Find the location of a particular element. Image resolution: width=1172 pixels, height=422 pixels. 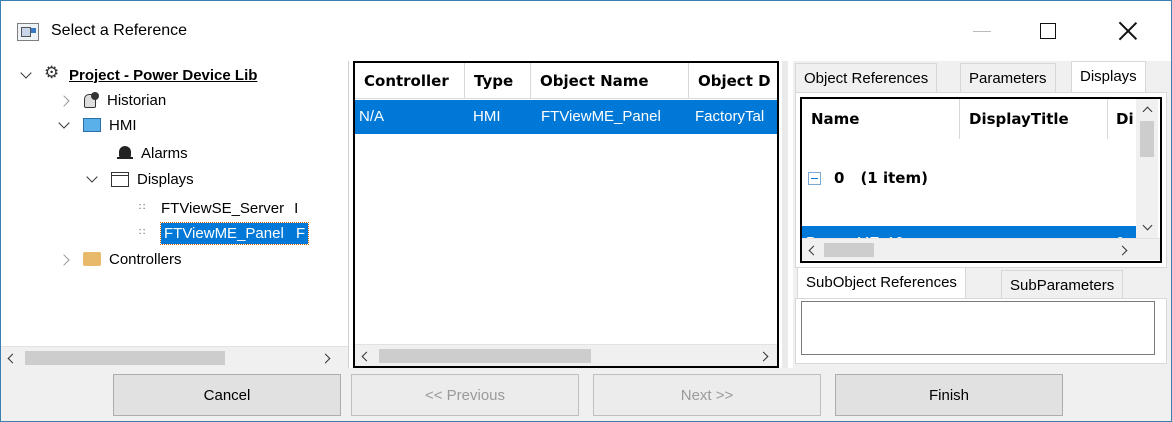

tree-item-ftviewme-panel: ∷ FTViewME_Panel F is located at coordinates (218, 233).